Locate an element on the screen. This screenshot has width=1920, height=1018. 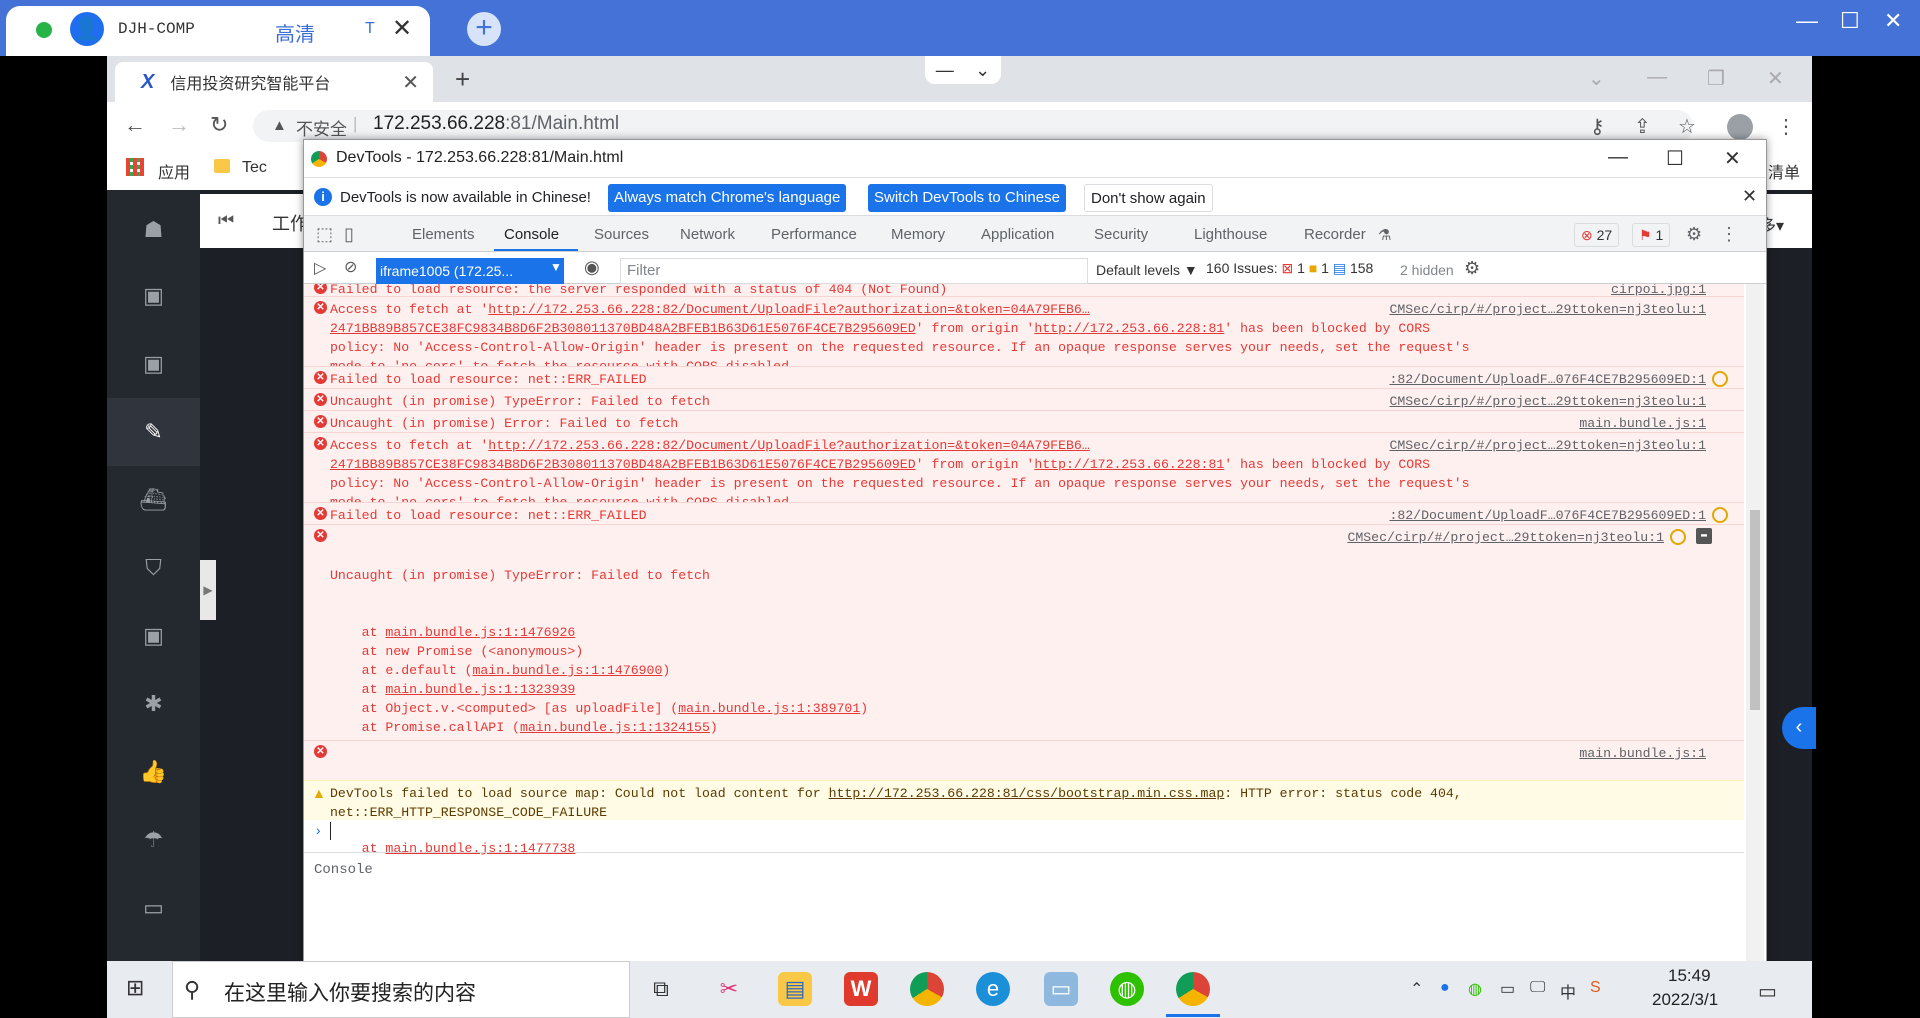
tray-app-icon: ● is located at coordinates (1445, 988).